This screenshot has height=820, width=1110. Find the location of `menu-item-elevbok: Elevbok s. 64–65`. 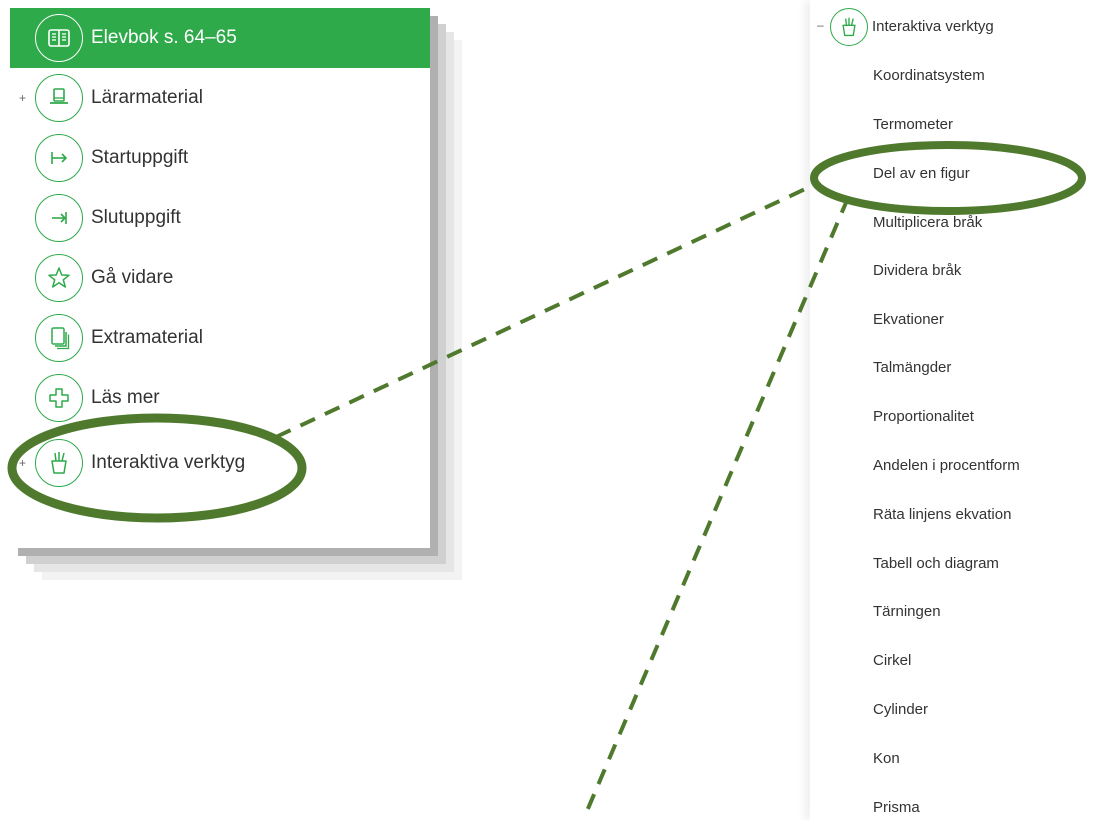

menu-item-elevbok: Elevbok s. 64–65 is located at coordinates (220, 38).